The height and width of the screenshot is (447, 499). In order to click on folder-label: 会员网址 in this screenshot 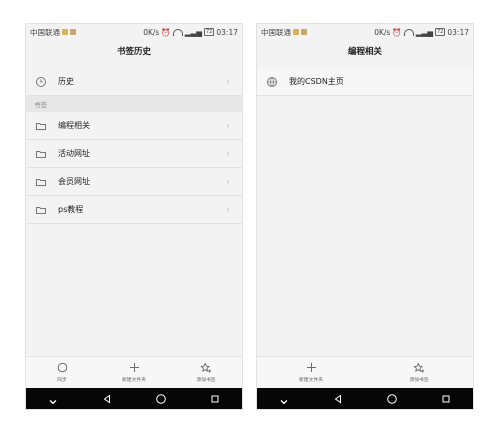, I will do `click(74, 181)`.